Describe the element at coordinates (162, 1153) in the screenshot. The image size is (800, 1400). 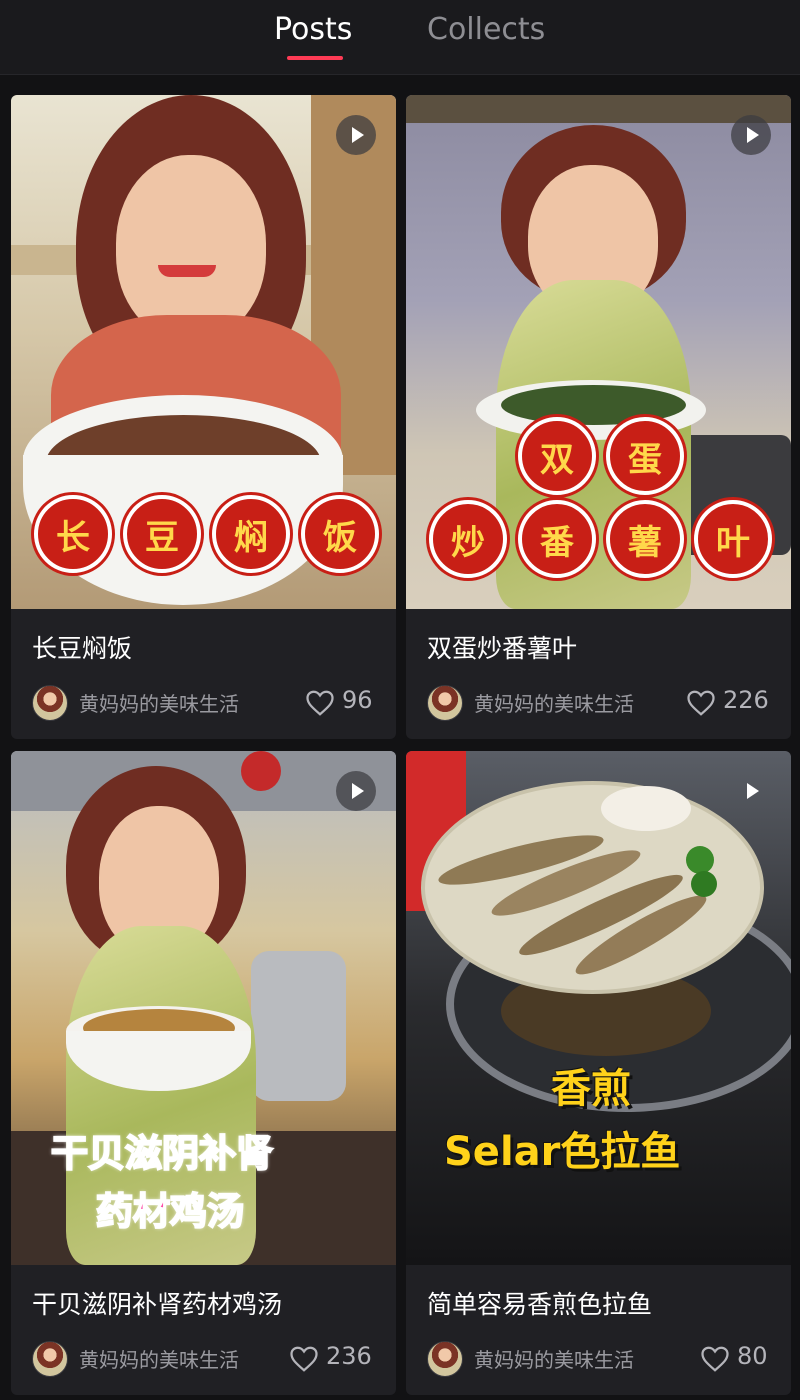
I see `title-overlay-line: 干贝滋阴补肾` at that location.